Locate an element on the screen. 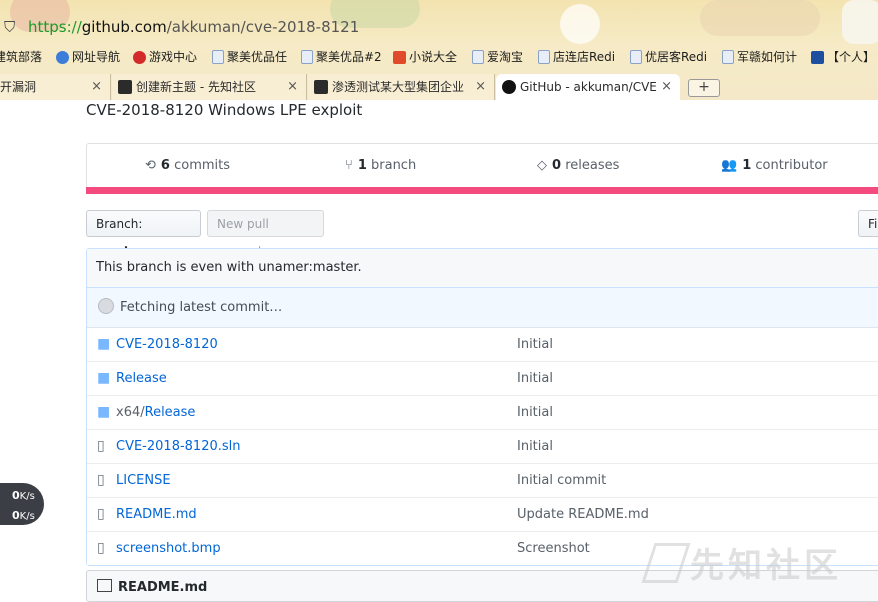  commit-message-link: Update README.md is located at coordinates (583, 514).